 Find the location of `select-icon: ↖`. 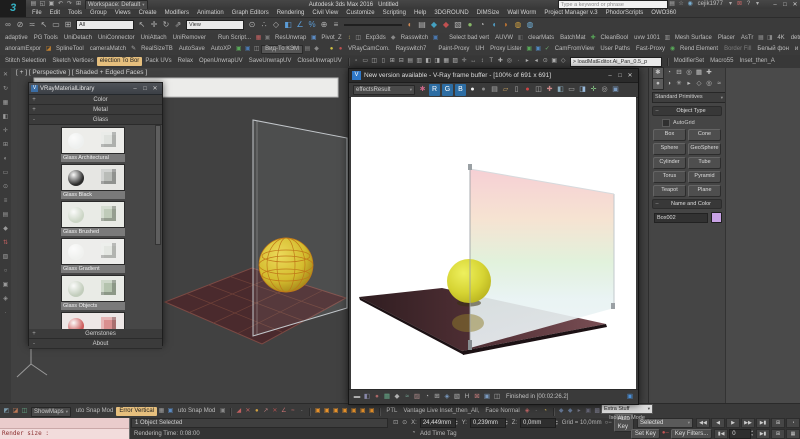

select-icon: ↖ is located at coordinates (142, 25).